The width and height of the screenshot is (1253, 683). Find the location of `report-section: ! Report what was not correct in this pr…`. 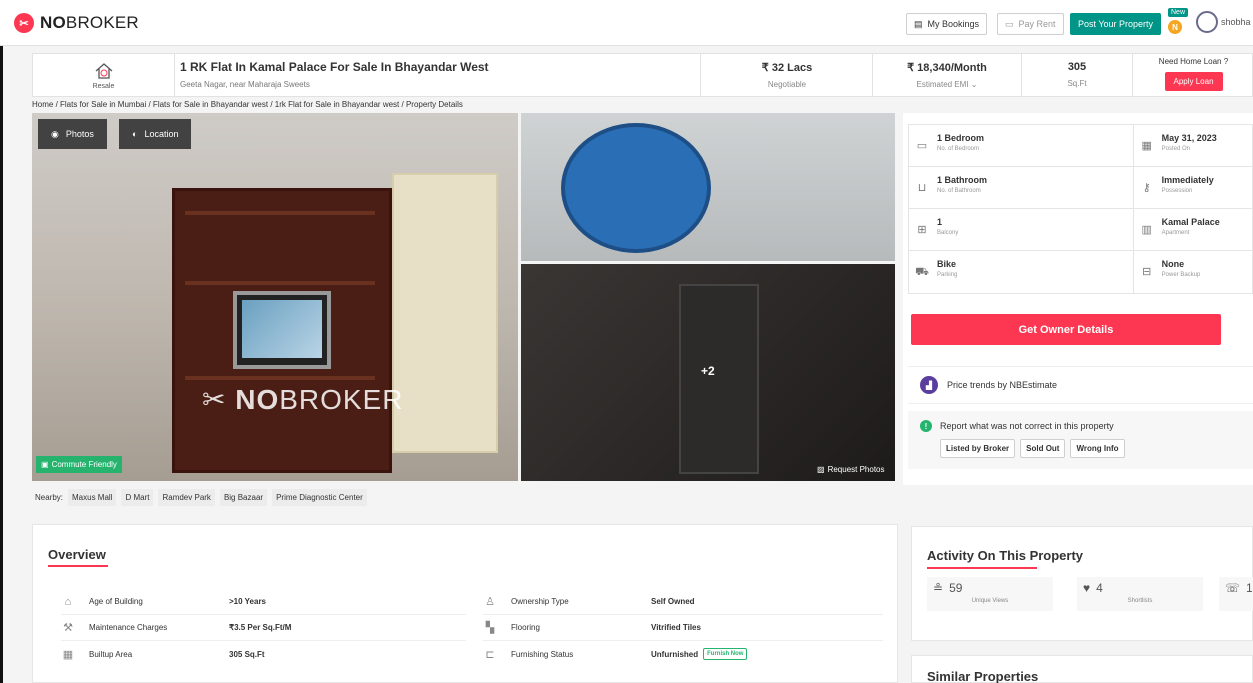

report-section: ! Report what was not correct in this pr… is located at coordinates (1080, 440).